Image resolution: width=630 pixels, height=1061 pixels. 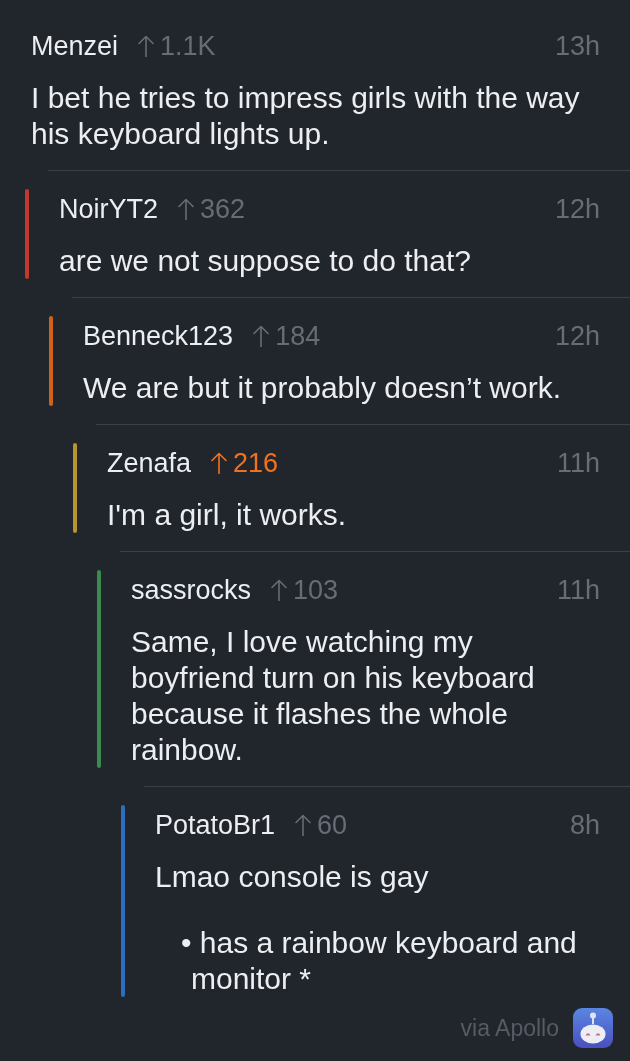 What do you see at coordinates (333, 696) in the screenshot?
I see `comment-text: Same, I love watching my boyfriend turn on his keyboard because it flashes the whole rainbow.` at bounding box center [333, 696].